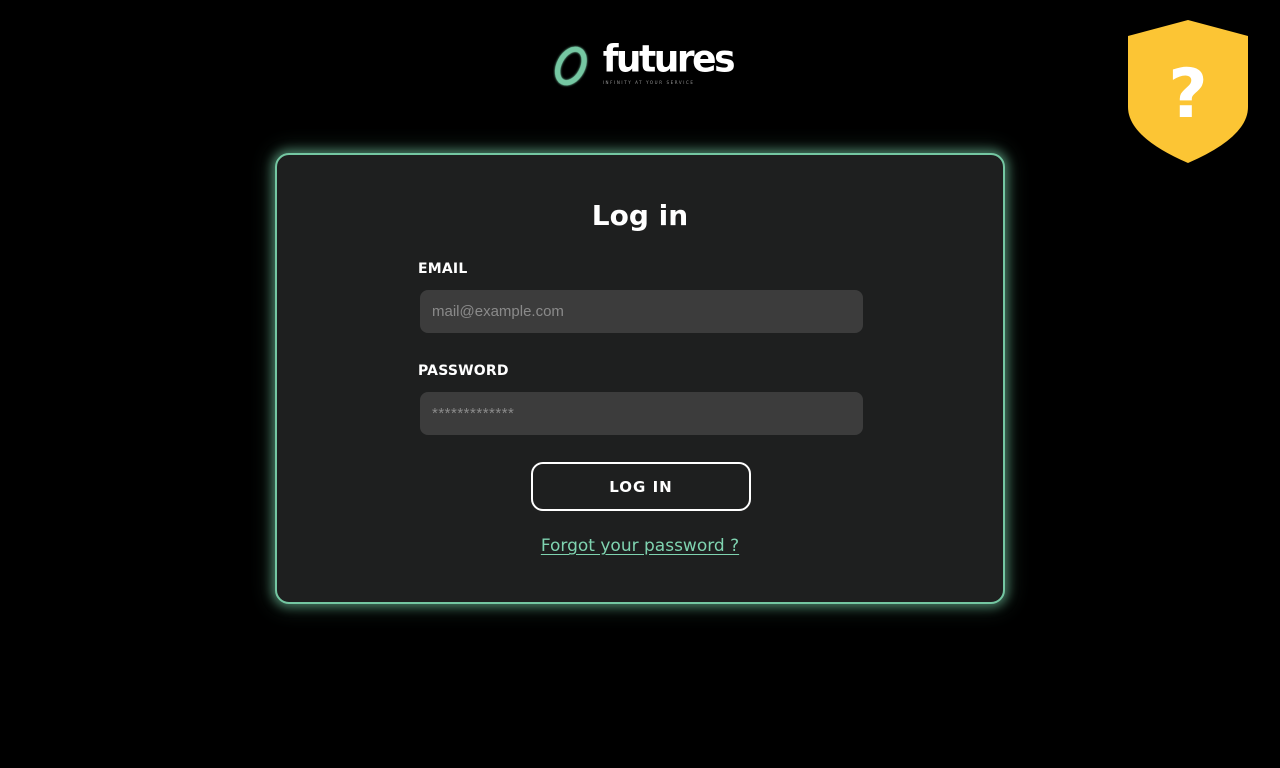  I want to click on ring-logo-icon, so click(570, 66).